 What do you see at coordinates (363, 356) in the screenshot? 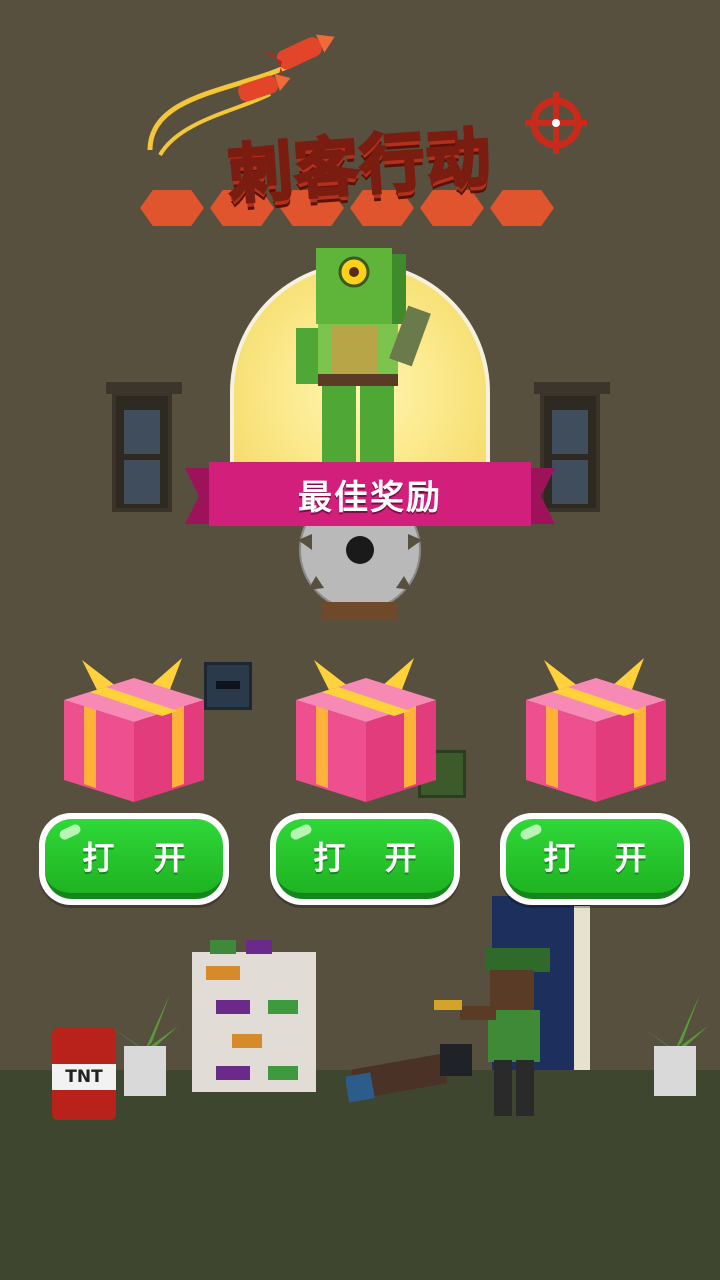
I see `reward-character` at bounding box center [363, 356].